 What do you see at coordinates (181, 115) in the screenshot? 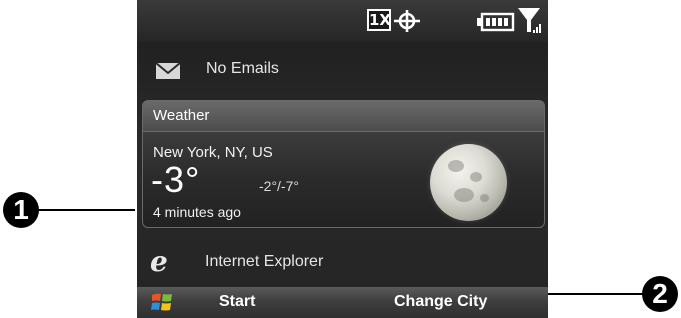
I see `weather-title: Weather` at bounding box center [181, 115].